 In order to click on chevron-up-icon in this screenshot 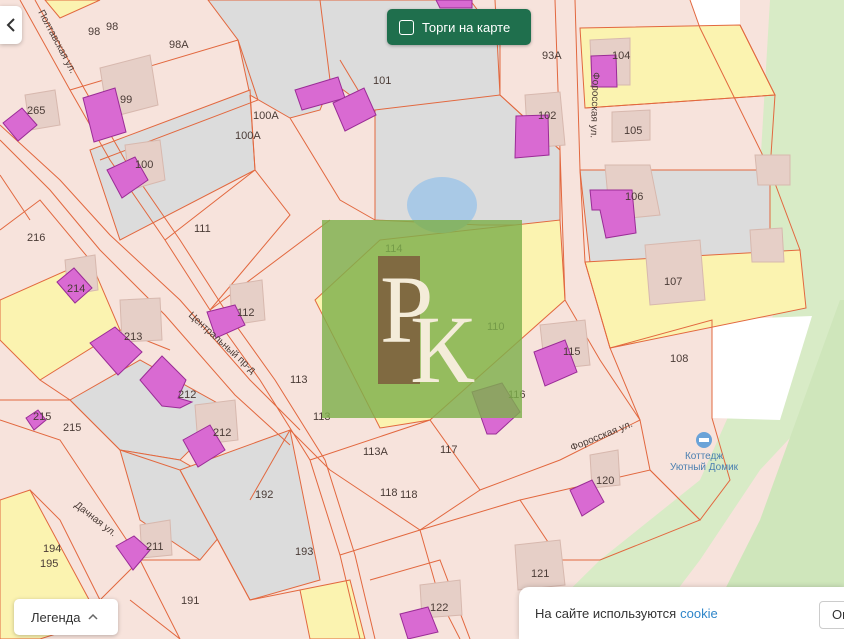, I will do `click(93, 616)`.